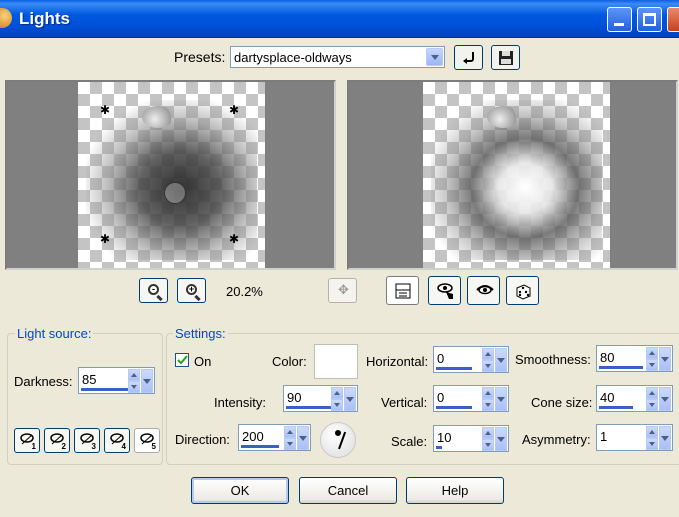 The width and height of the screenshot is (679, 517). Describe the element at coordinates (553, 359) in the screenshot. I see `smoothness-label: Smoothness:` at that location.